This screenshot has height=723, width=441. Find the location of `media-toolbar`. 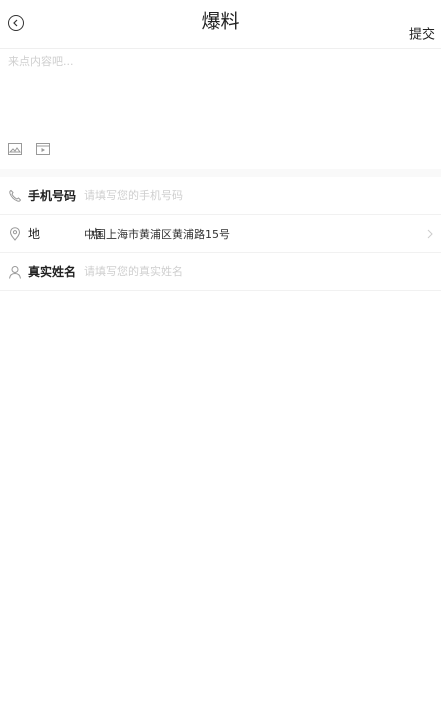

media-toolbar is located at coordinates (220, 149).